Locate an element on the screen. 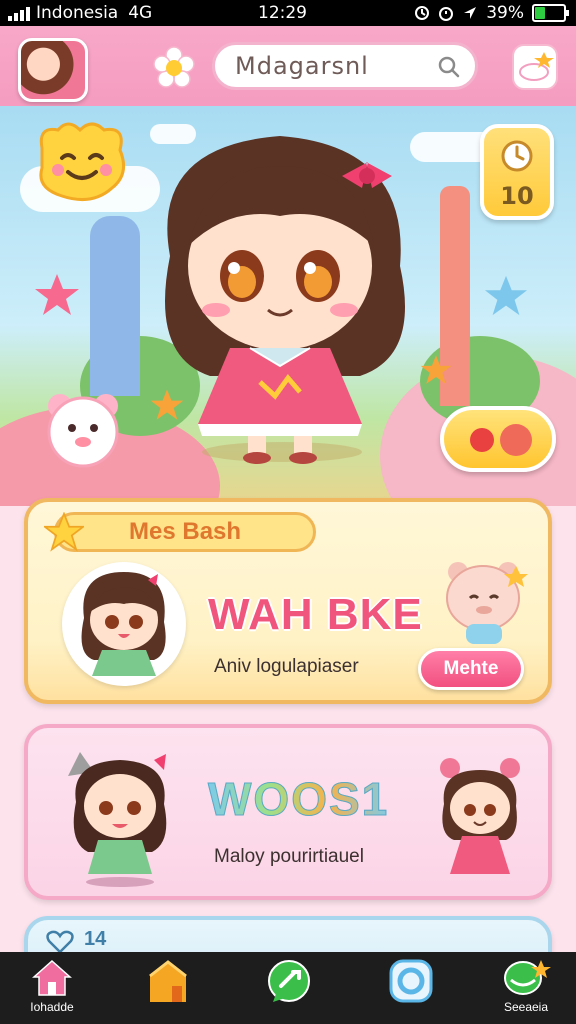 This screenshot has width=576, height=1024. card-tag: Mes Bash is located at coordinates (185, 532).